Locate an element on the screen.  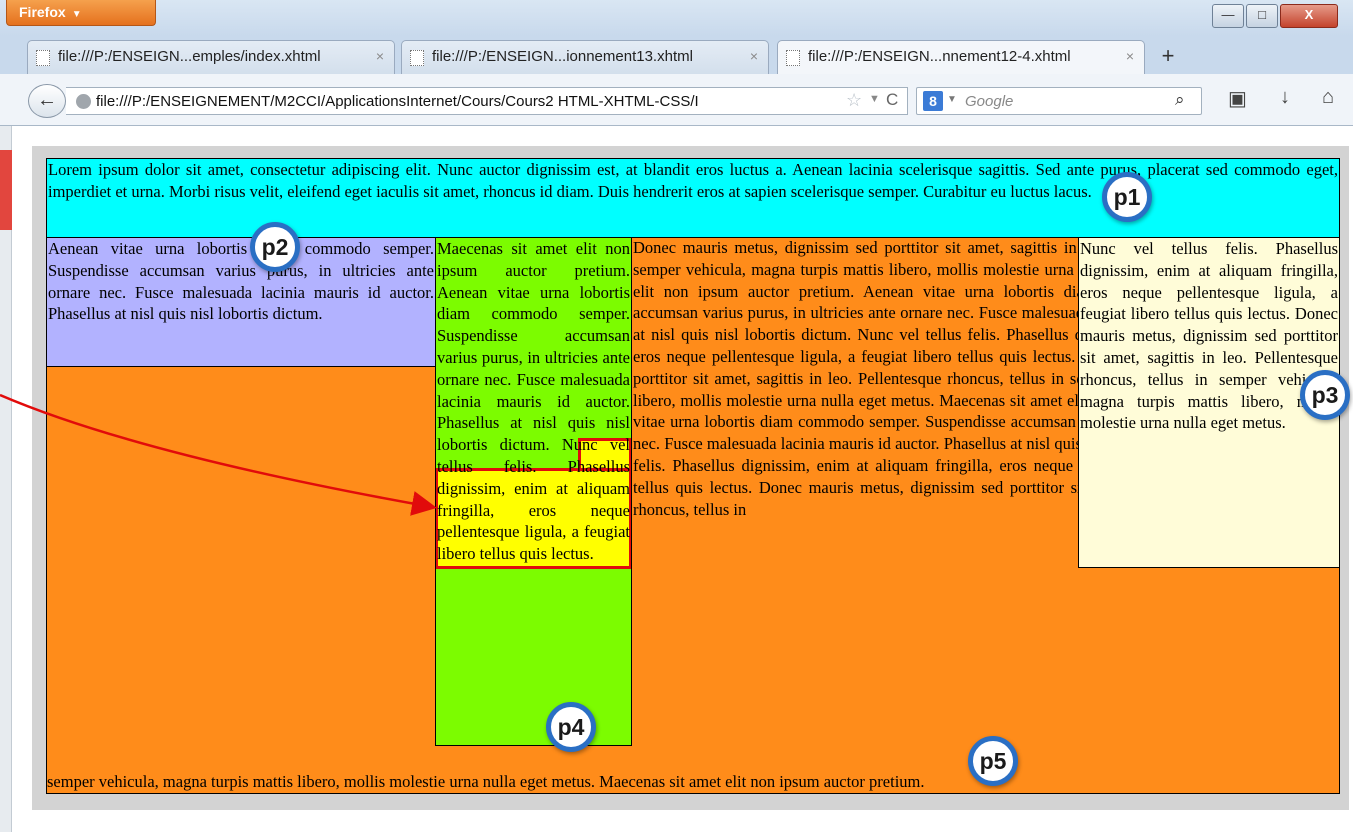
badge-p4: p4 is located at coordinates (571, 727).